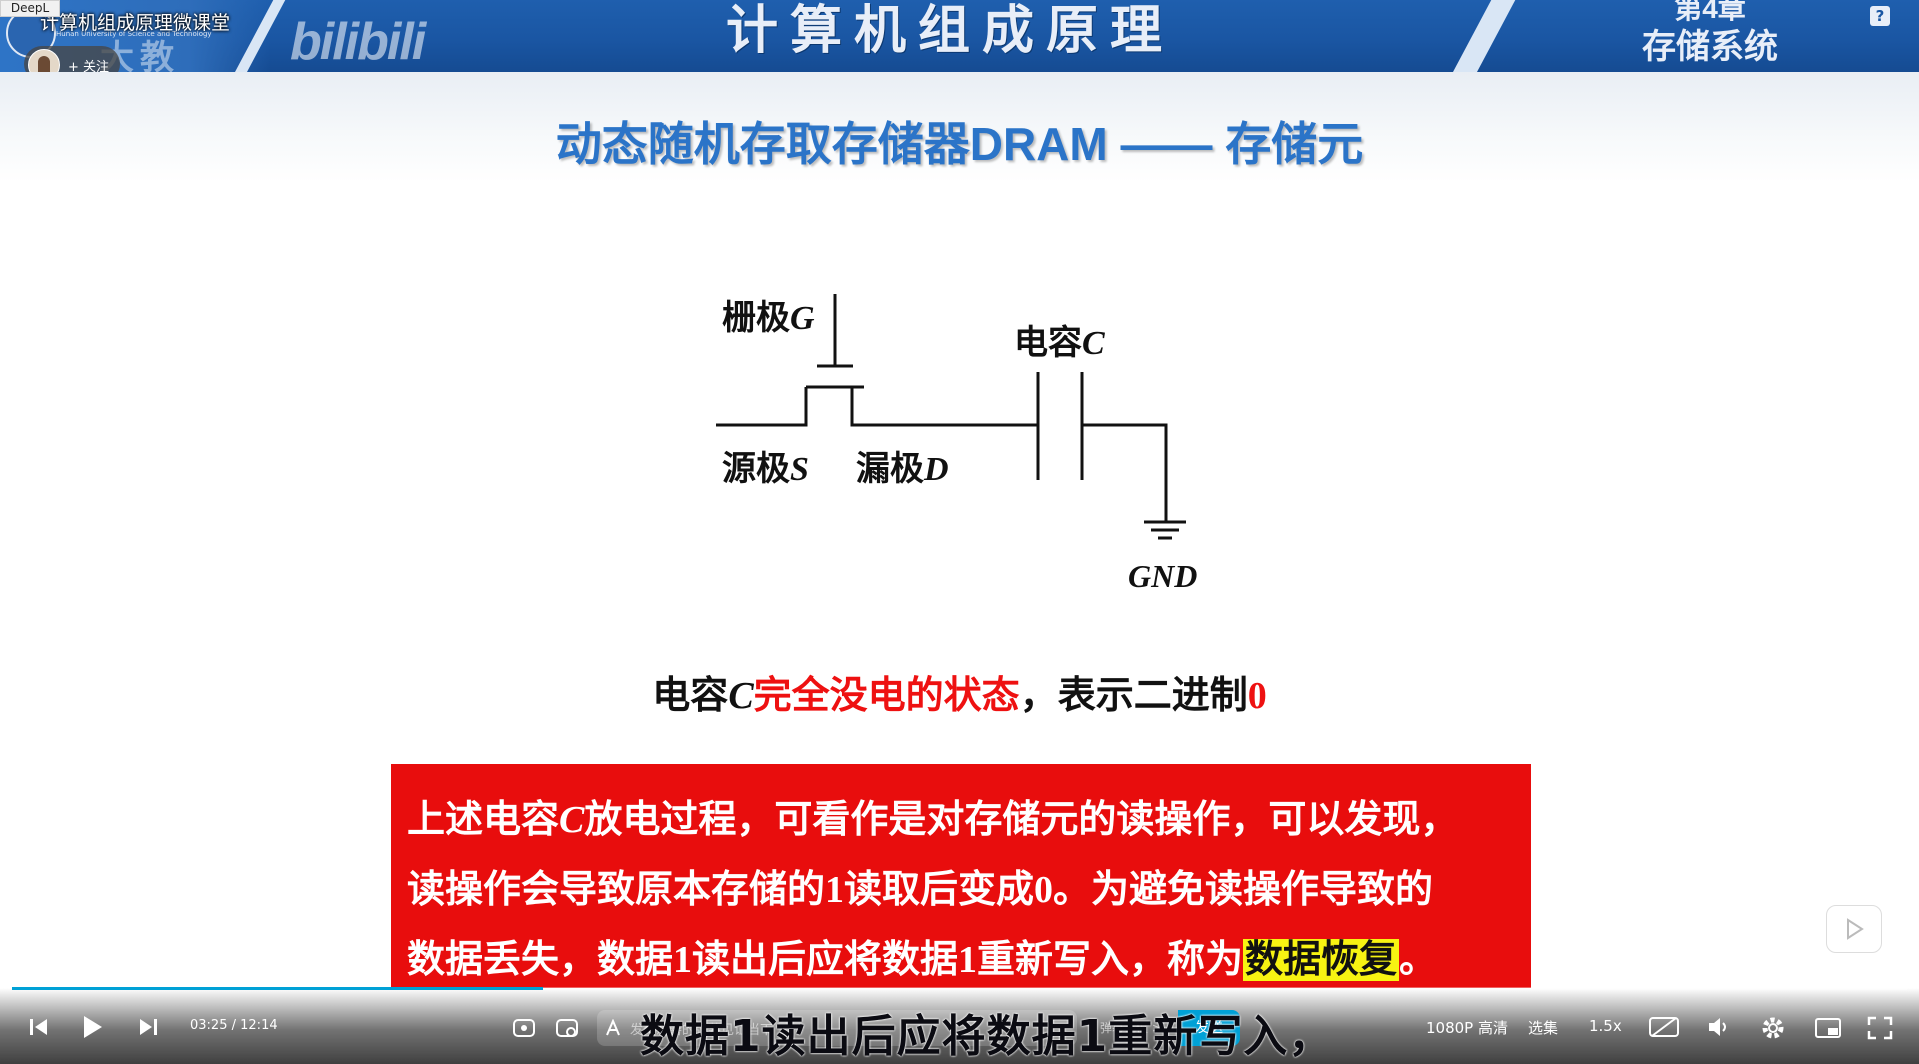 The height and width of the screenshot is (1064, 1919). Describe the element at coordinates (902, 469) in the screenshot. I see `drain-label: 漏极D` at that location.